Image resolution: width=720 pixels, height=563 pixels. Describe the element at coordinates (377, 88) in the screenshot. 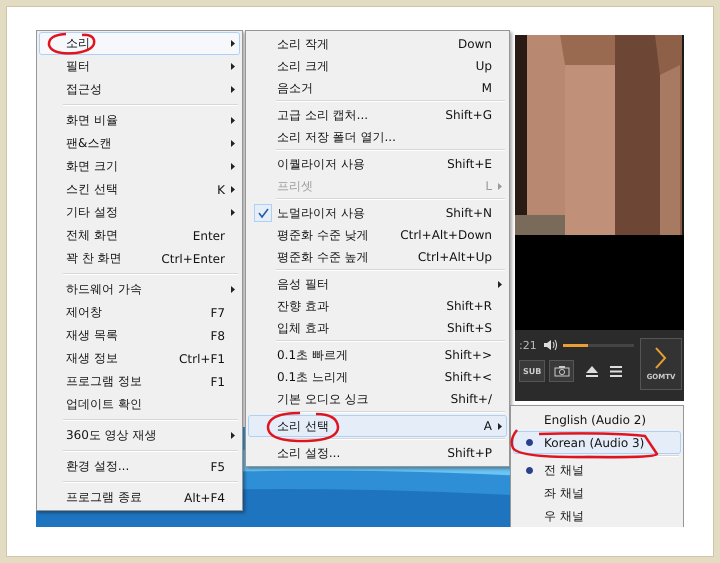

I see `menu-item: 음소거 M` at that location.